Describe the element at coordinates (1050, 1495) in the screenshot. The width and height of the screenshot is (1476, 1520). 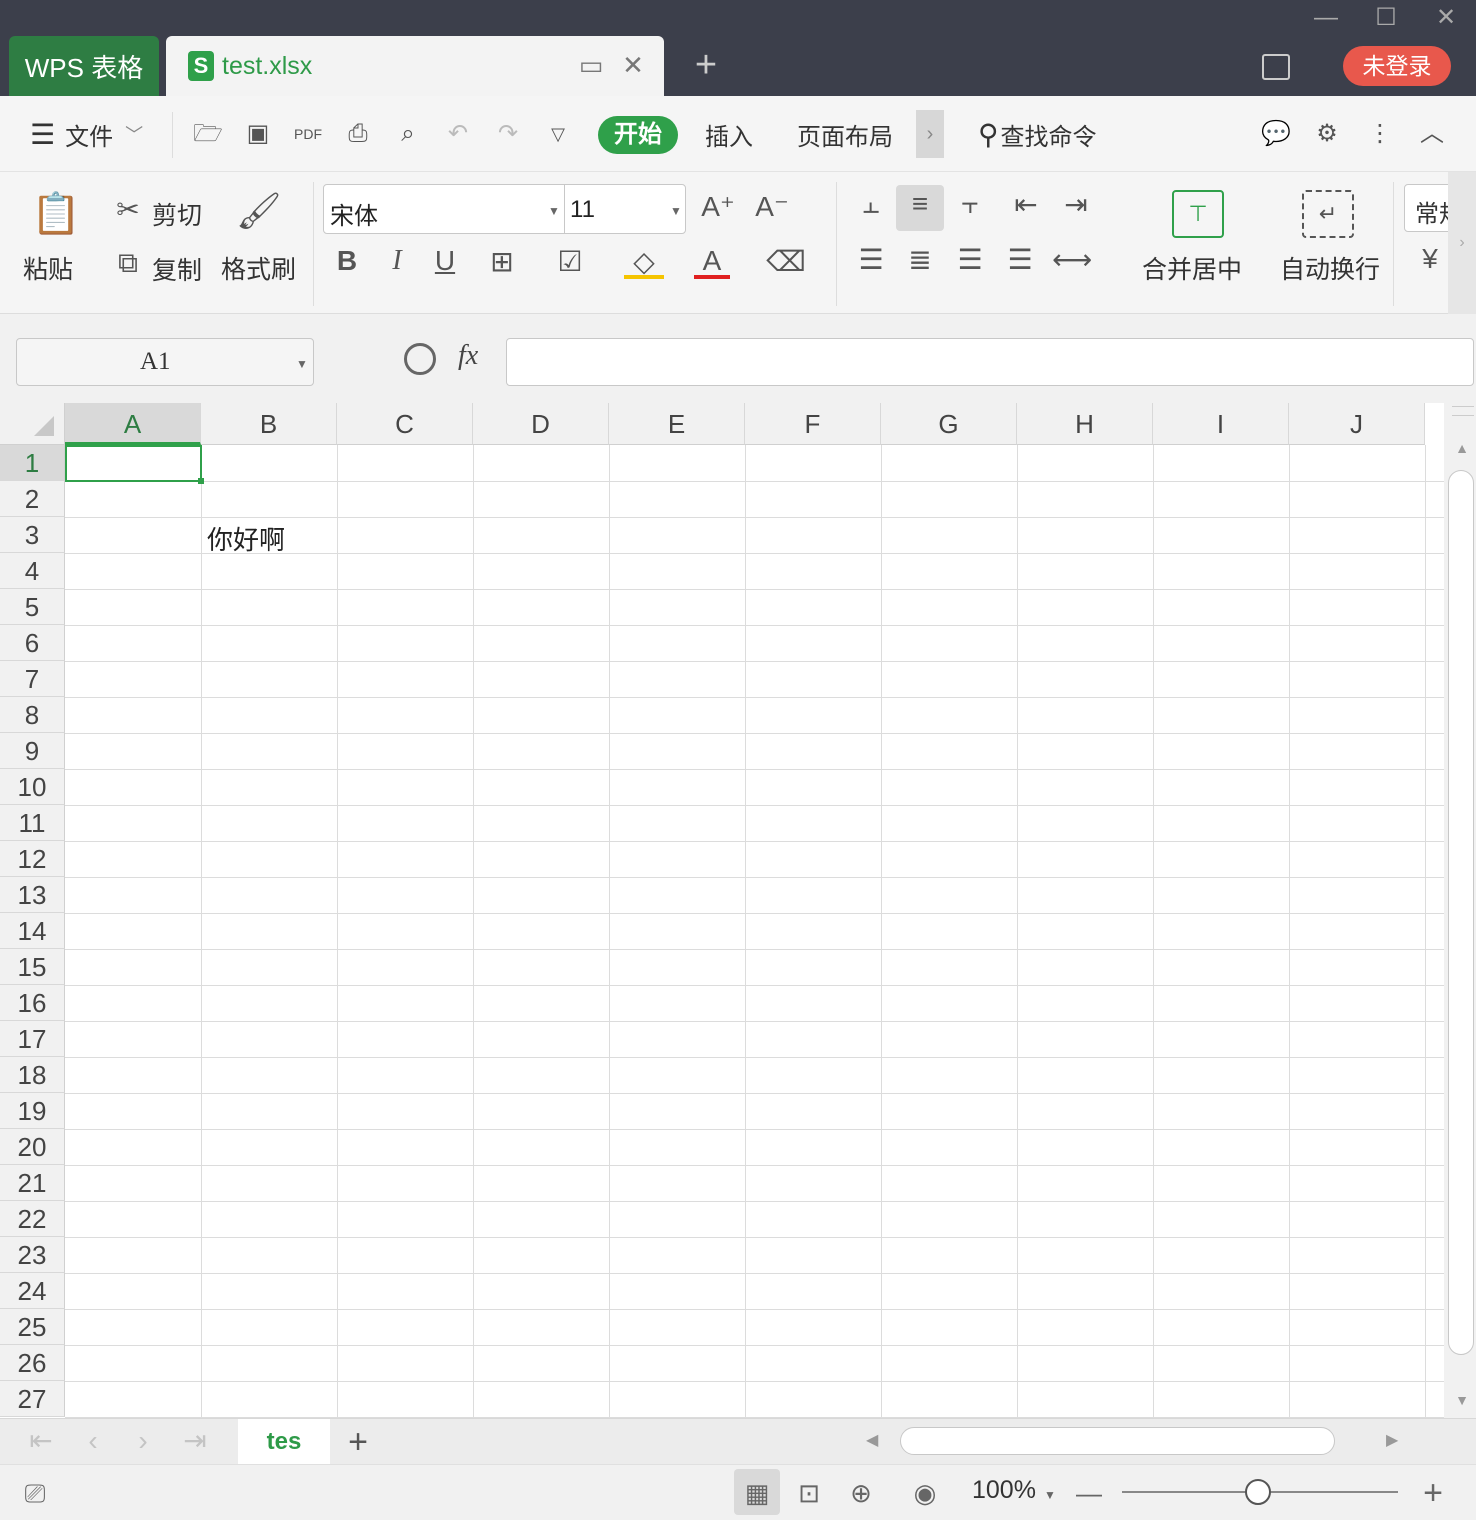
I see `zoom-dropdown-icon: ▼` at that location.